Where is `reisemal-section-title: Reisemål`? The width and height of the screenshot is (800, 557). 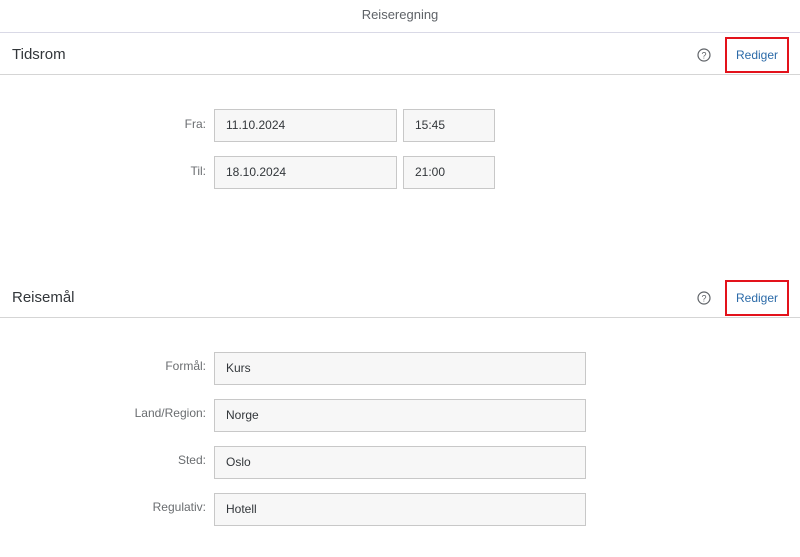
reisemal-section-title: Reisemål is located at coordinates (43, 297).